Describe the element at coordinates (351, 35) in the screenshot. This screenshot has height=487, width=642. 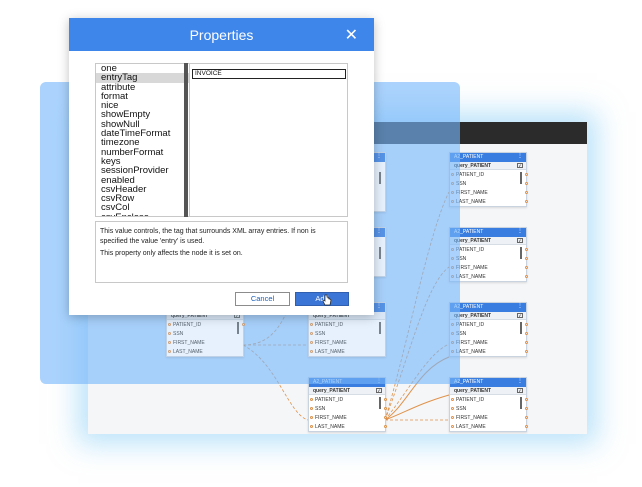
I see `close-icon: ✕` at that location.